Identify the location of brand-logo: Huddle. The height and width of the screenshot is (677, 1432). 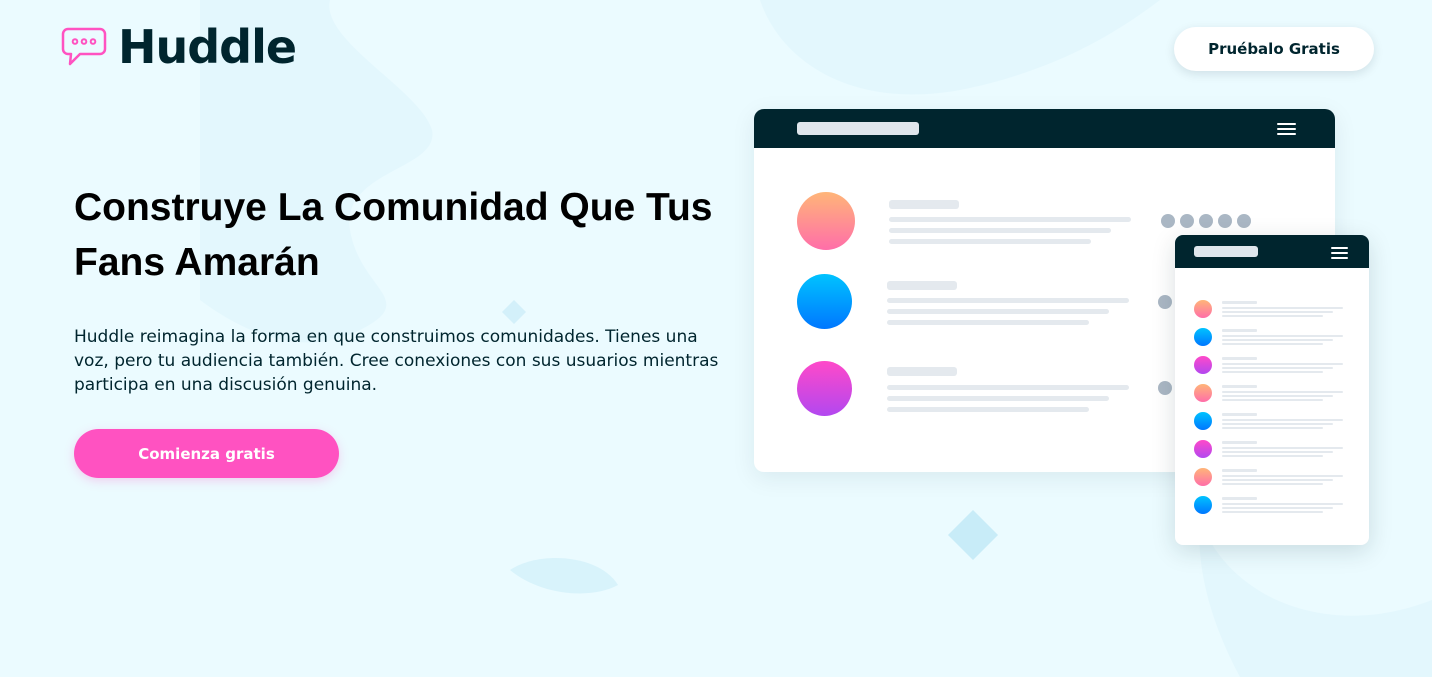
(178, 47).